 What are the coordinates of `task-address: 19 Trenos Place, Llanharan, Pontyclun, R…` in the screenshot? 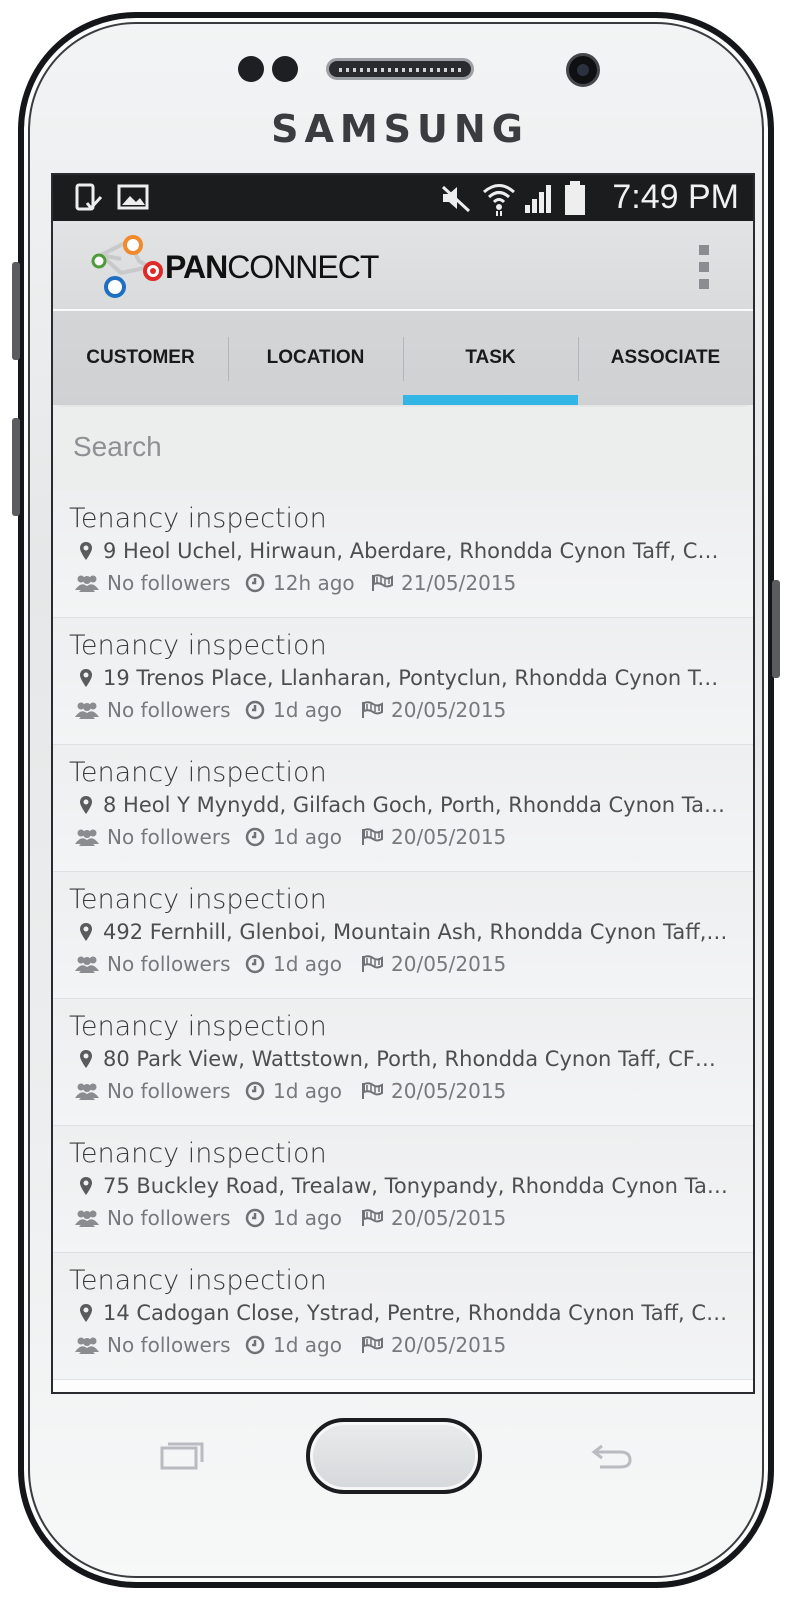 It's located at (399, 678).